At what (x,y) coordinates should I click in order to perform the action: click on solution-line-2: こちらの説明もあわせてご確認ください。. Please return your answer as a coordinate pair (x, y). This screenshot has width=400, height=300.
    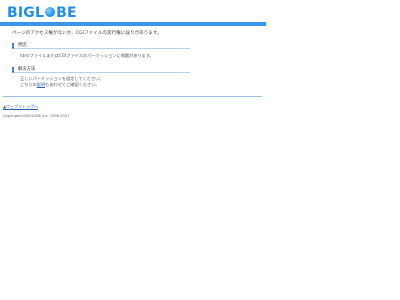
    Looking at the image, I should click on (62, 85).